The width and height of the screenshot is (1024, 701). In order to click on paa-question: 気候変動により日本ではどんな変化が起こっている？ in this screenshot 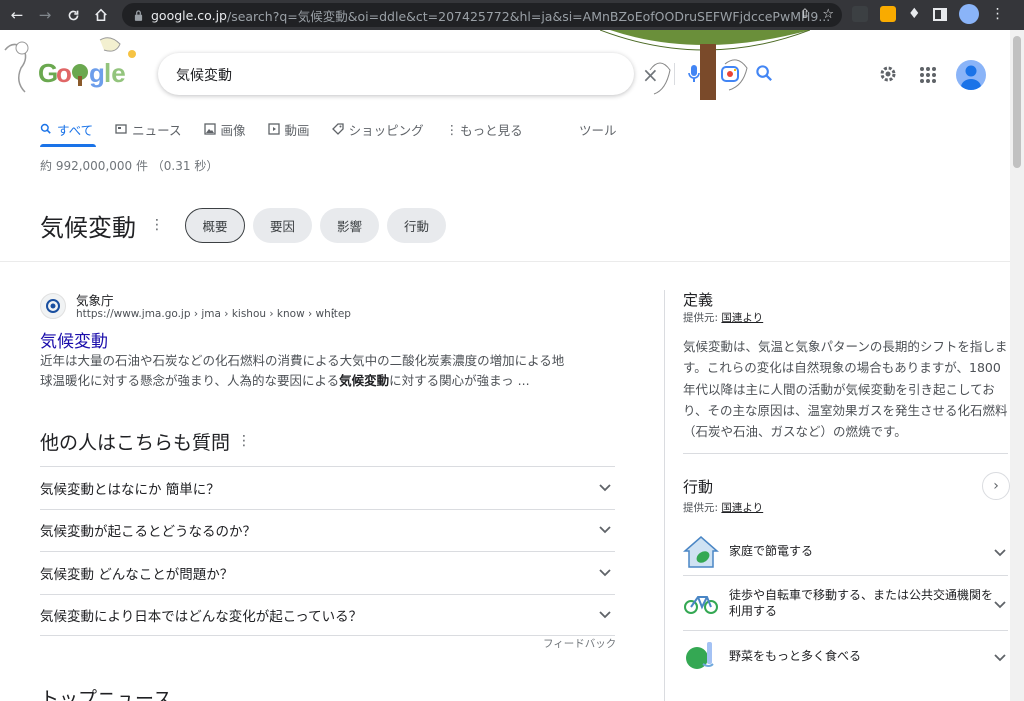, I will do `click(327, 614)`.